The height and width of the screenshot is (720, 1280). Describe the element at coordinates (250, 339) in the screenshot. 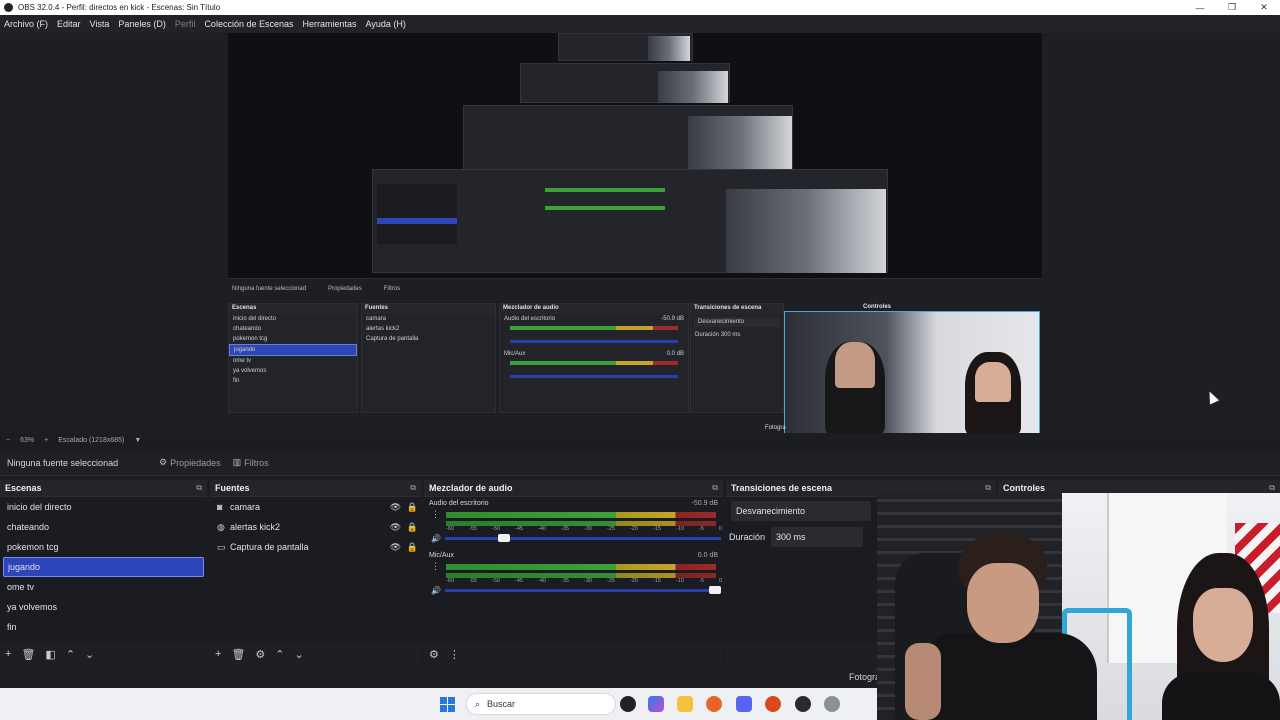

I see `nested-scene: pokemon tcg` at that location.